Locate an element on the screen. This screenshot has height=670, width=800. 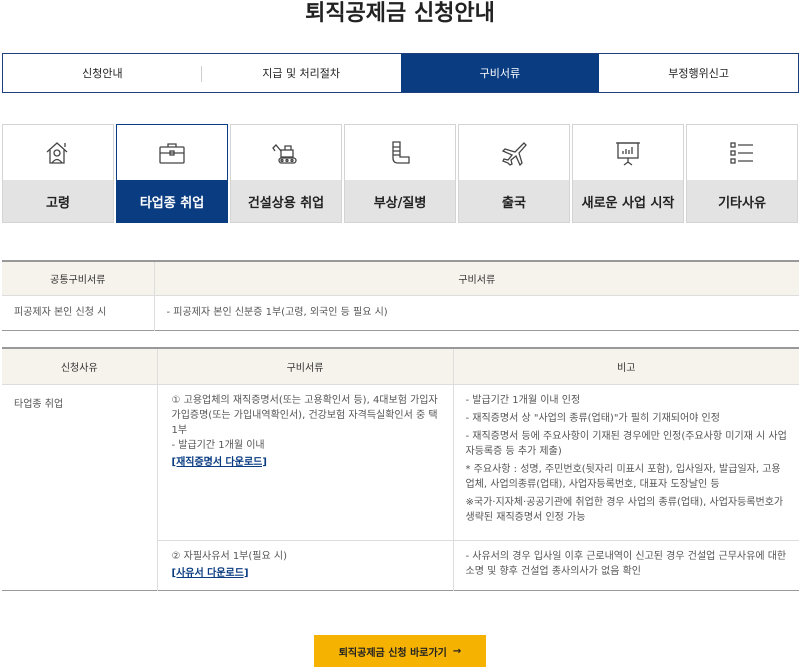
airplane-icon is located at coordinates (514, 153).